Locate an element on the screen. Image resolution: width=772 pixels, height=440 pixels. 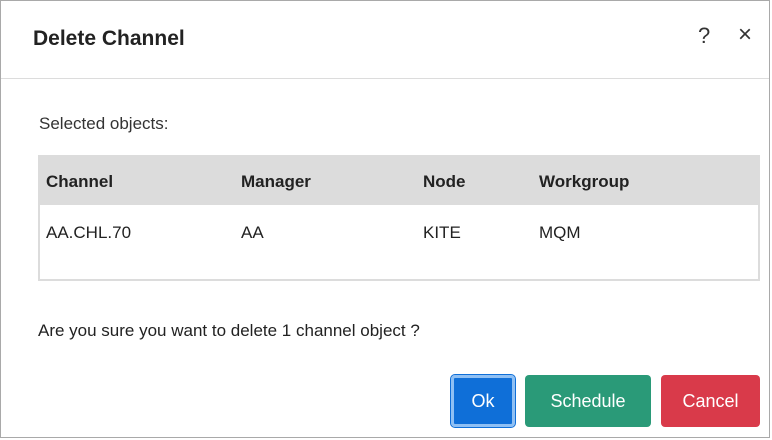
cancel-button: Cancel is located at coordinates (710, 401).